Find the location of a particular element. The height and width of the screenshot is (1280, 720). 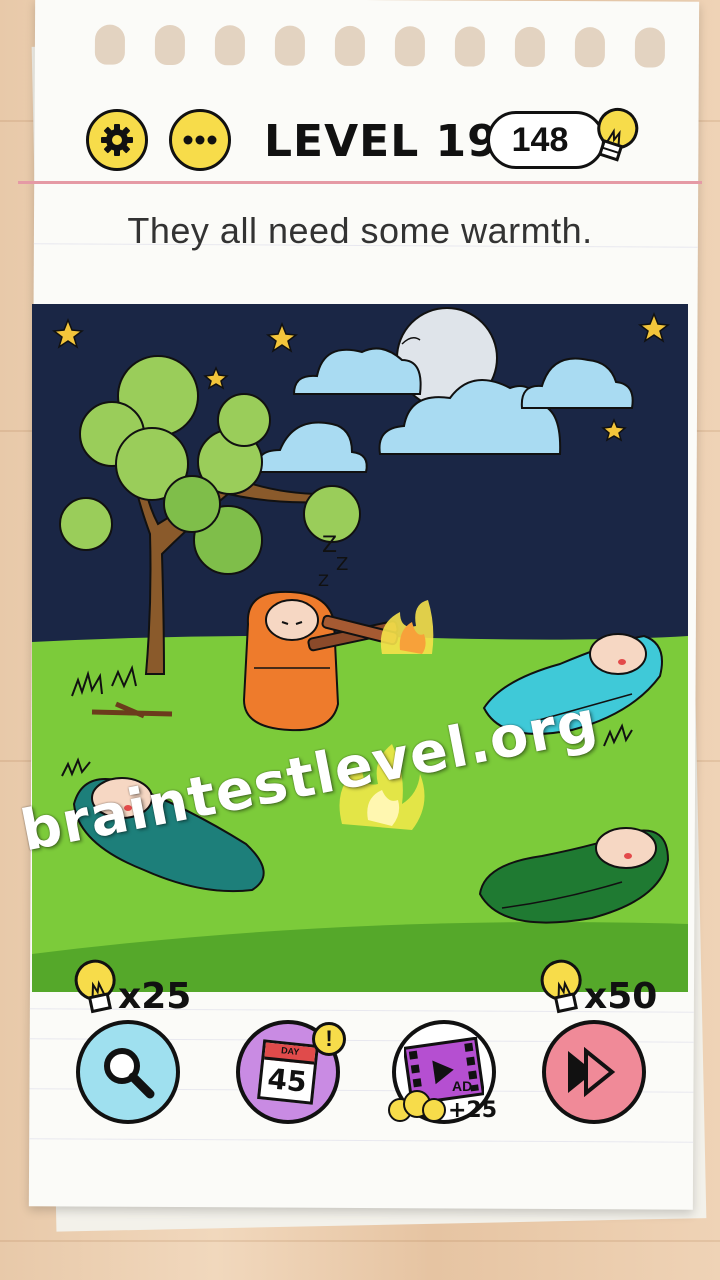

lightbulb-cluster-icon is located at coordinates (417, 1106).